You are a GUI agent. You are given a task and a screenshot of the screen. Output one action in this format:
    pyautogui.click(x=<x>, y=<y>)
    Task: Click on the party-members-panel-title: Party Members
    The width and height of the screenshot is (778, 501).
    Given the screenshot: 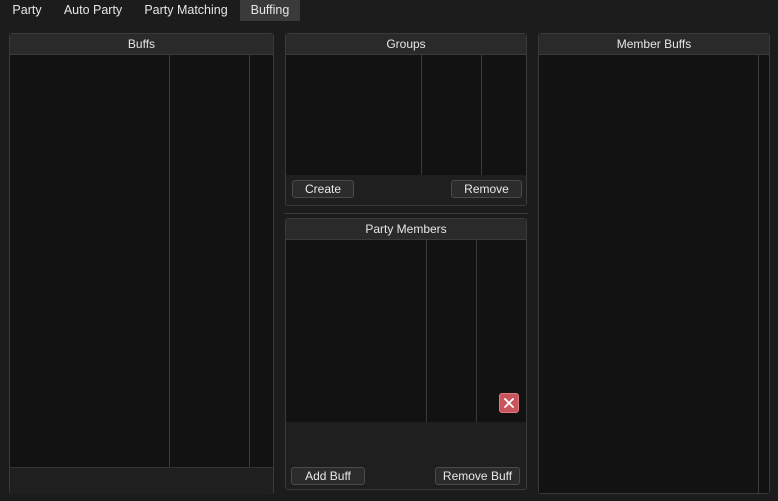 What is the action you would take?
    pyautogui.click(x=406, y=229)
    